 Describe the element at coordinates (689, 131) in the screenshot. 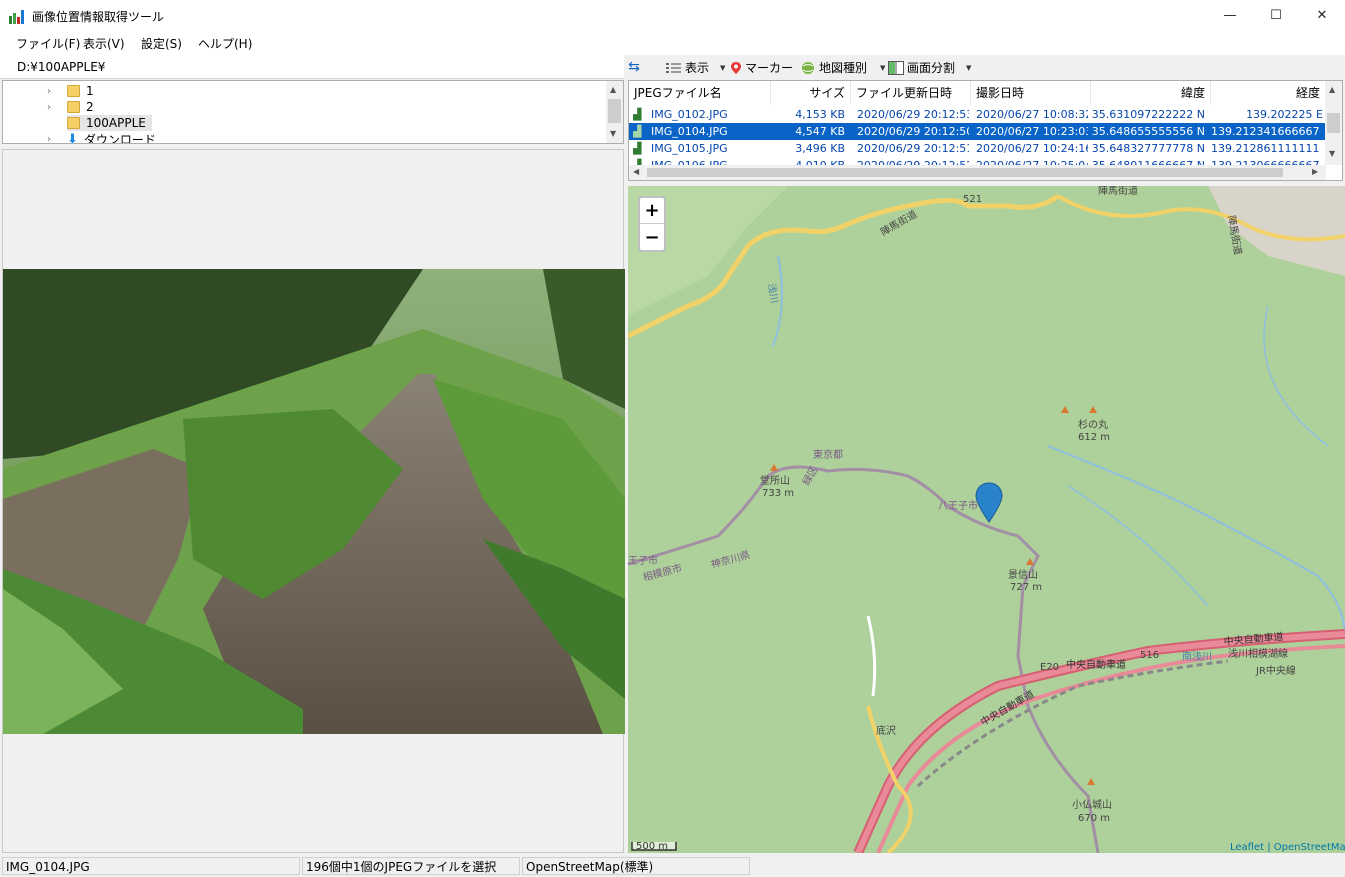

I see `cell-name: IMG_0104.JPG` at that location.